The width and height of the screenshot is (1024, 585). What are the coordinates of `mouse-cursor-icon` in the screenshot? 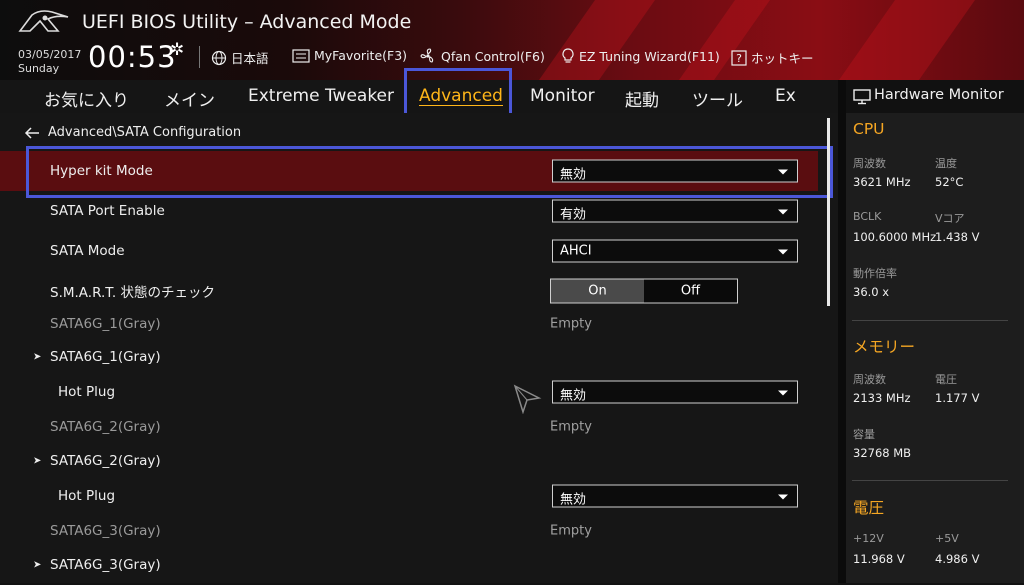 It's located at (527, 399).